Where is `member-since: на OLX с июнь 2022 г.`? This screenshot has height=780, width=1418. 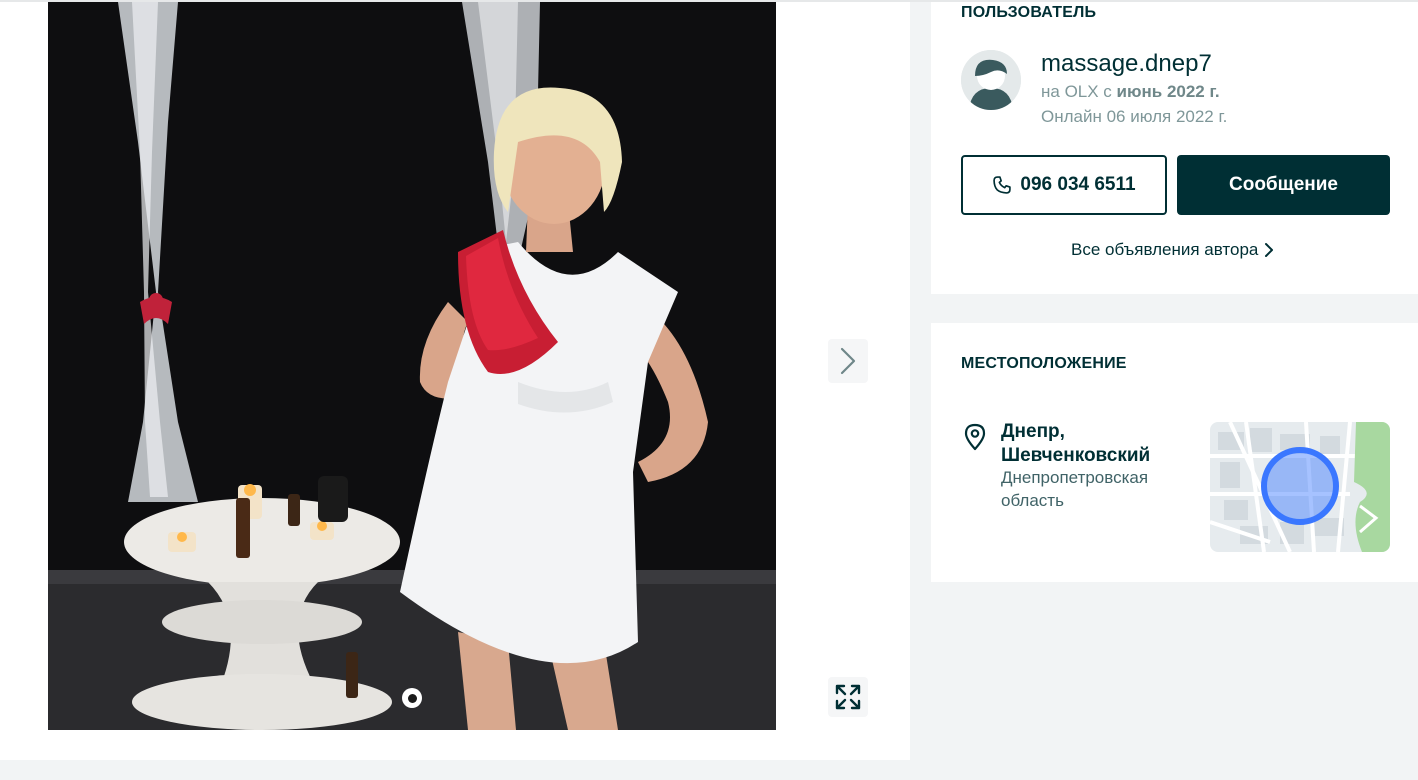 member-since: на OLX с июнь 2022 г. is located at coordinates (1130, 92).